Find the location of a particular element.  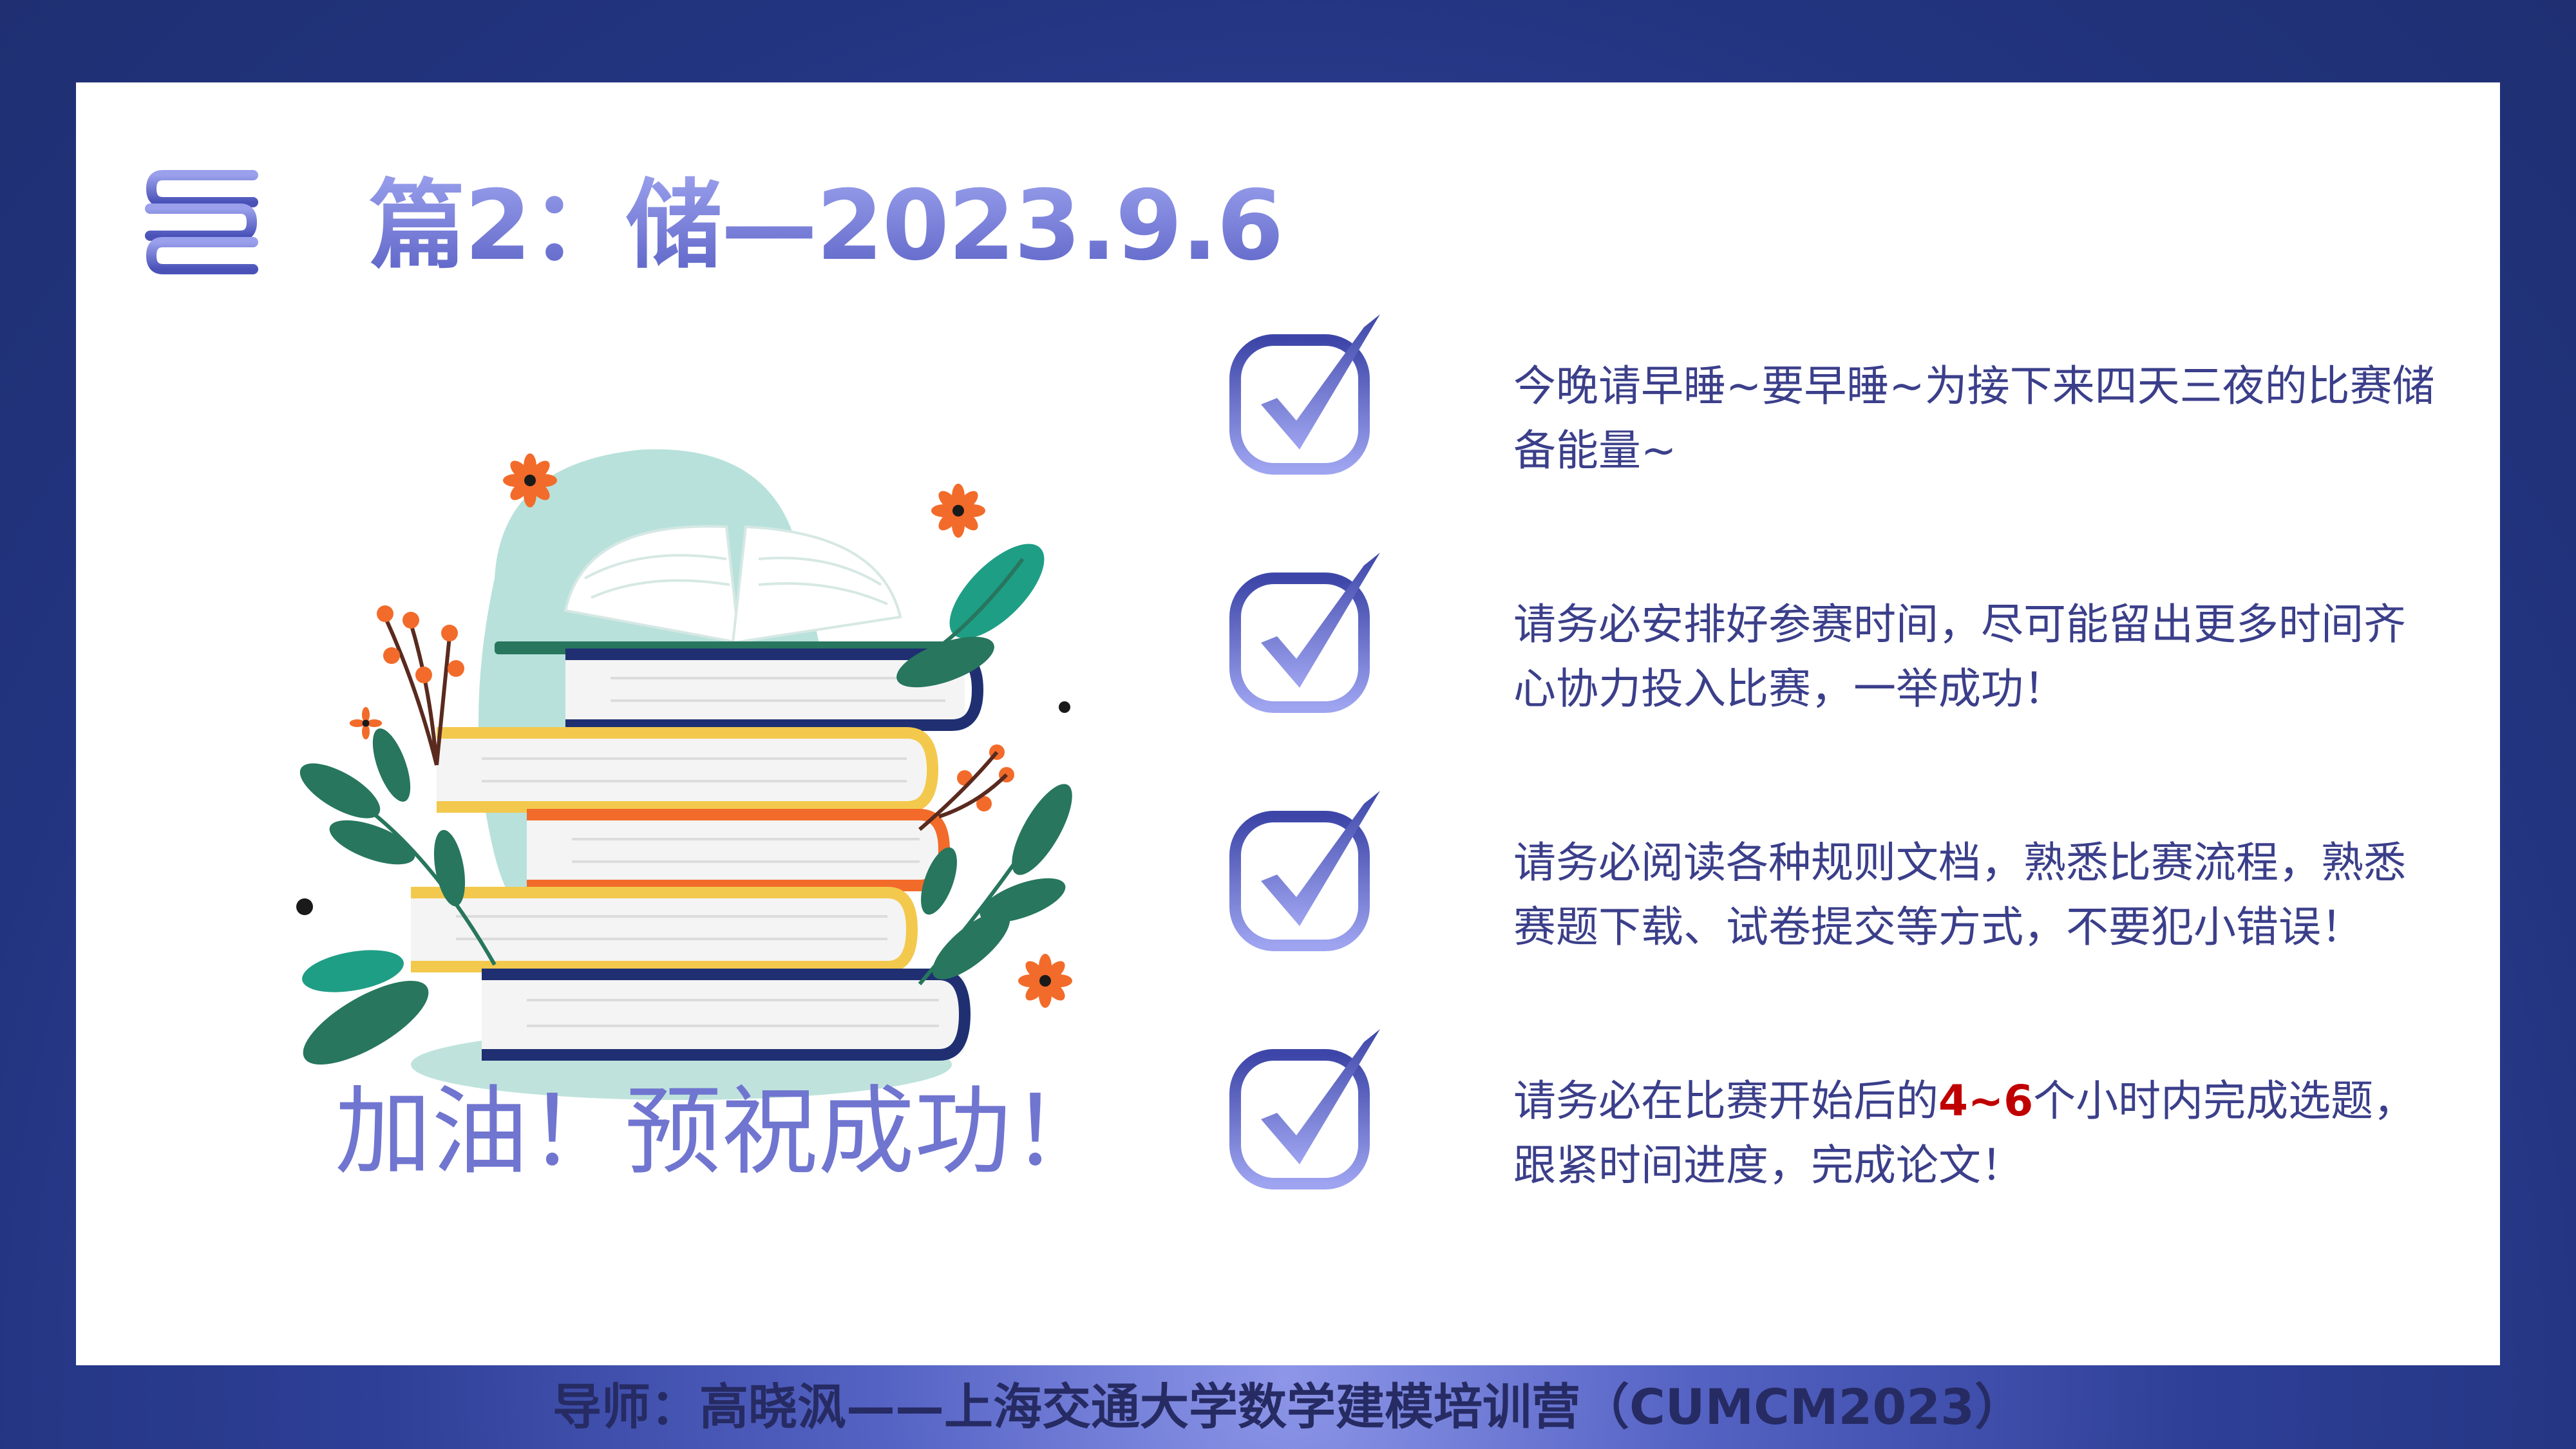

list-item: 今晚请早睡~要早睡~为接下来四天三夜的比赛储备能量~ is located at coordinates (1828, 404).